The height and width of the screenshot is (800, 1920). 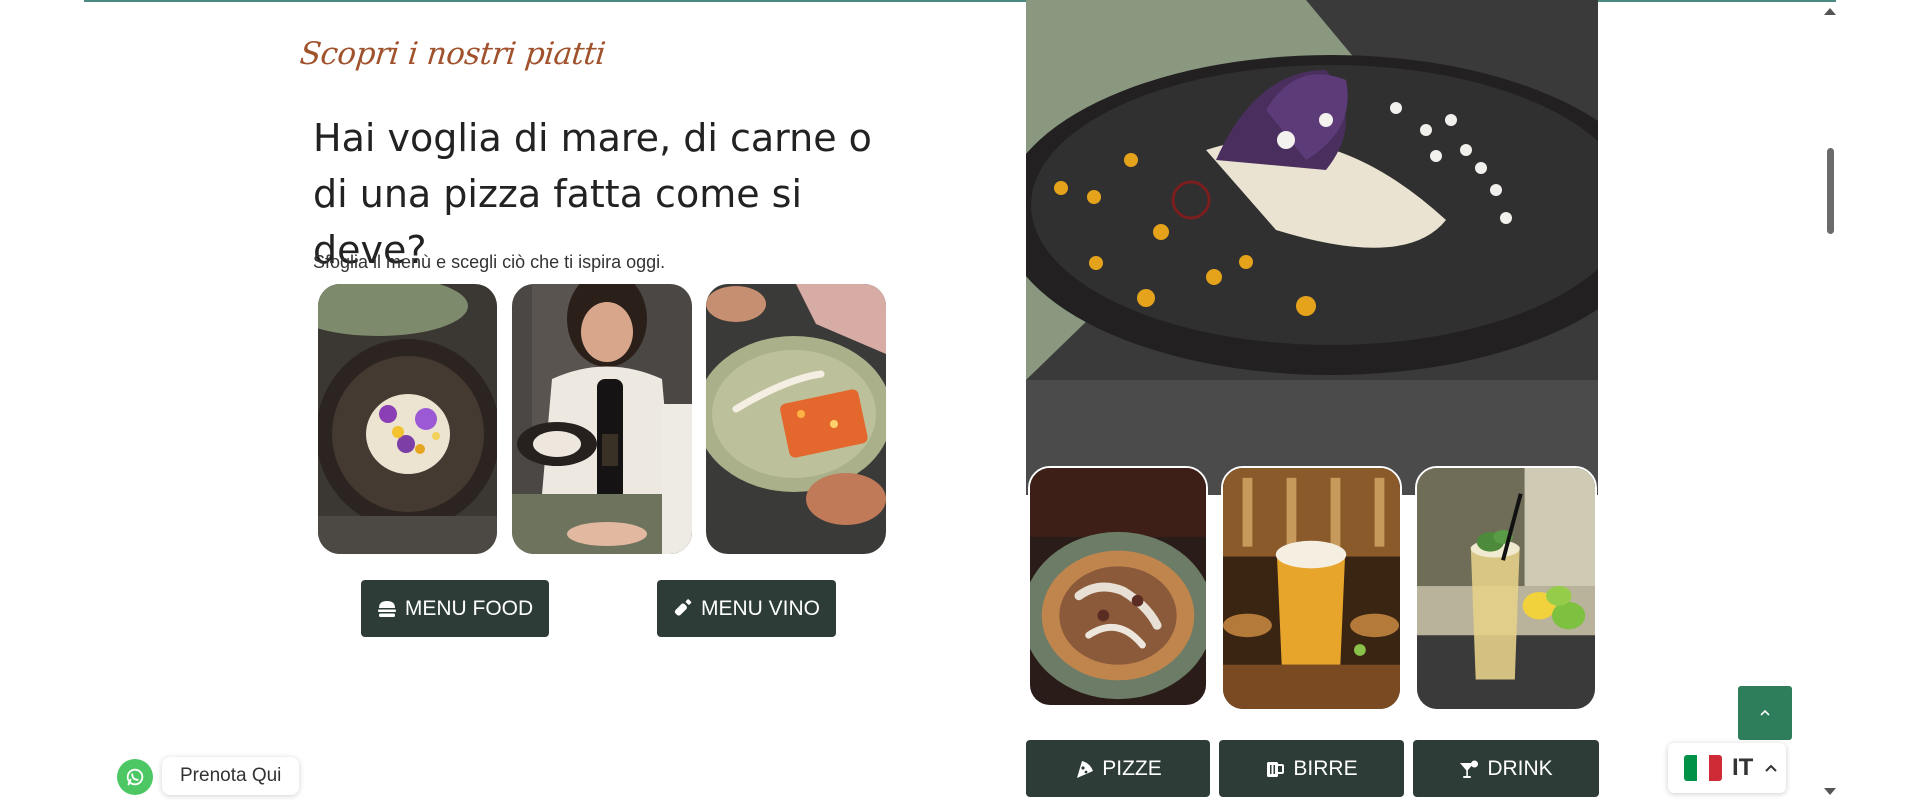 I want to click on scroll-down-arrow-icon, so click(x=1830, y=791).